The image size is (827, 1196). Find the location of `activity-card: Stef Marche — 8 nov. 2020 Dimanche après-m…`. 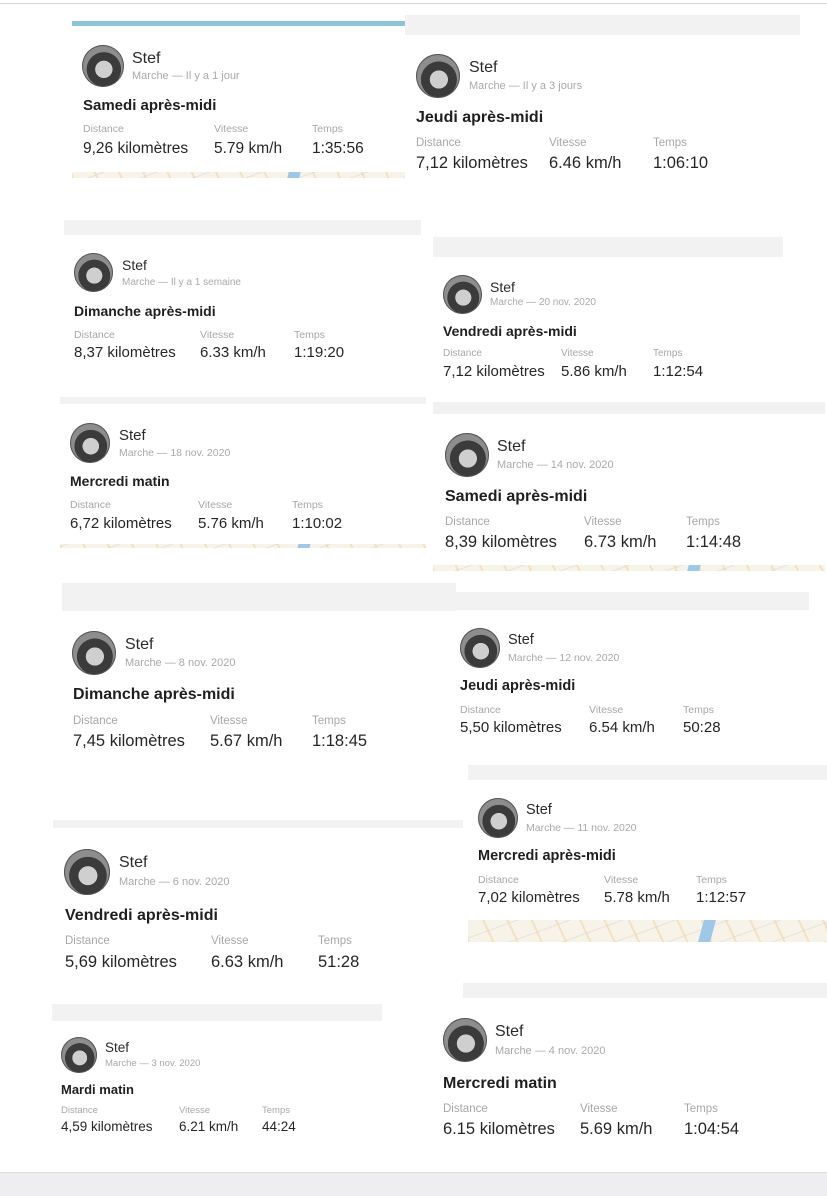

activity-card: Stef Marche — 8 nov. 2020 Dimanche après-m… is located at coordinates (259, 708).